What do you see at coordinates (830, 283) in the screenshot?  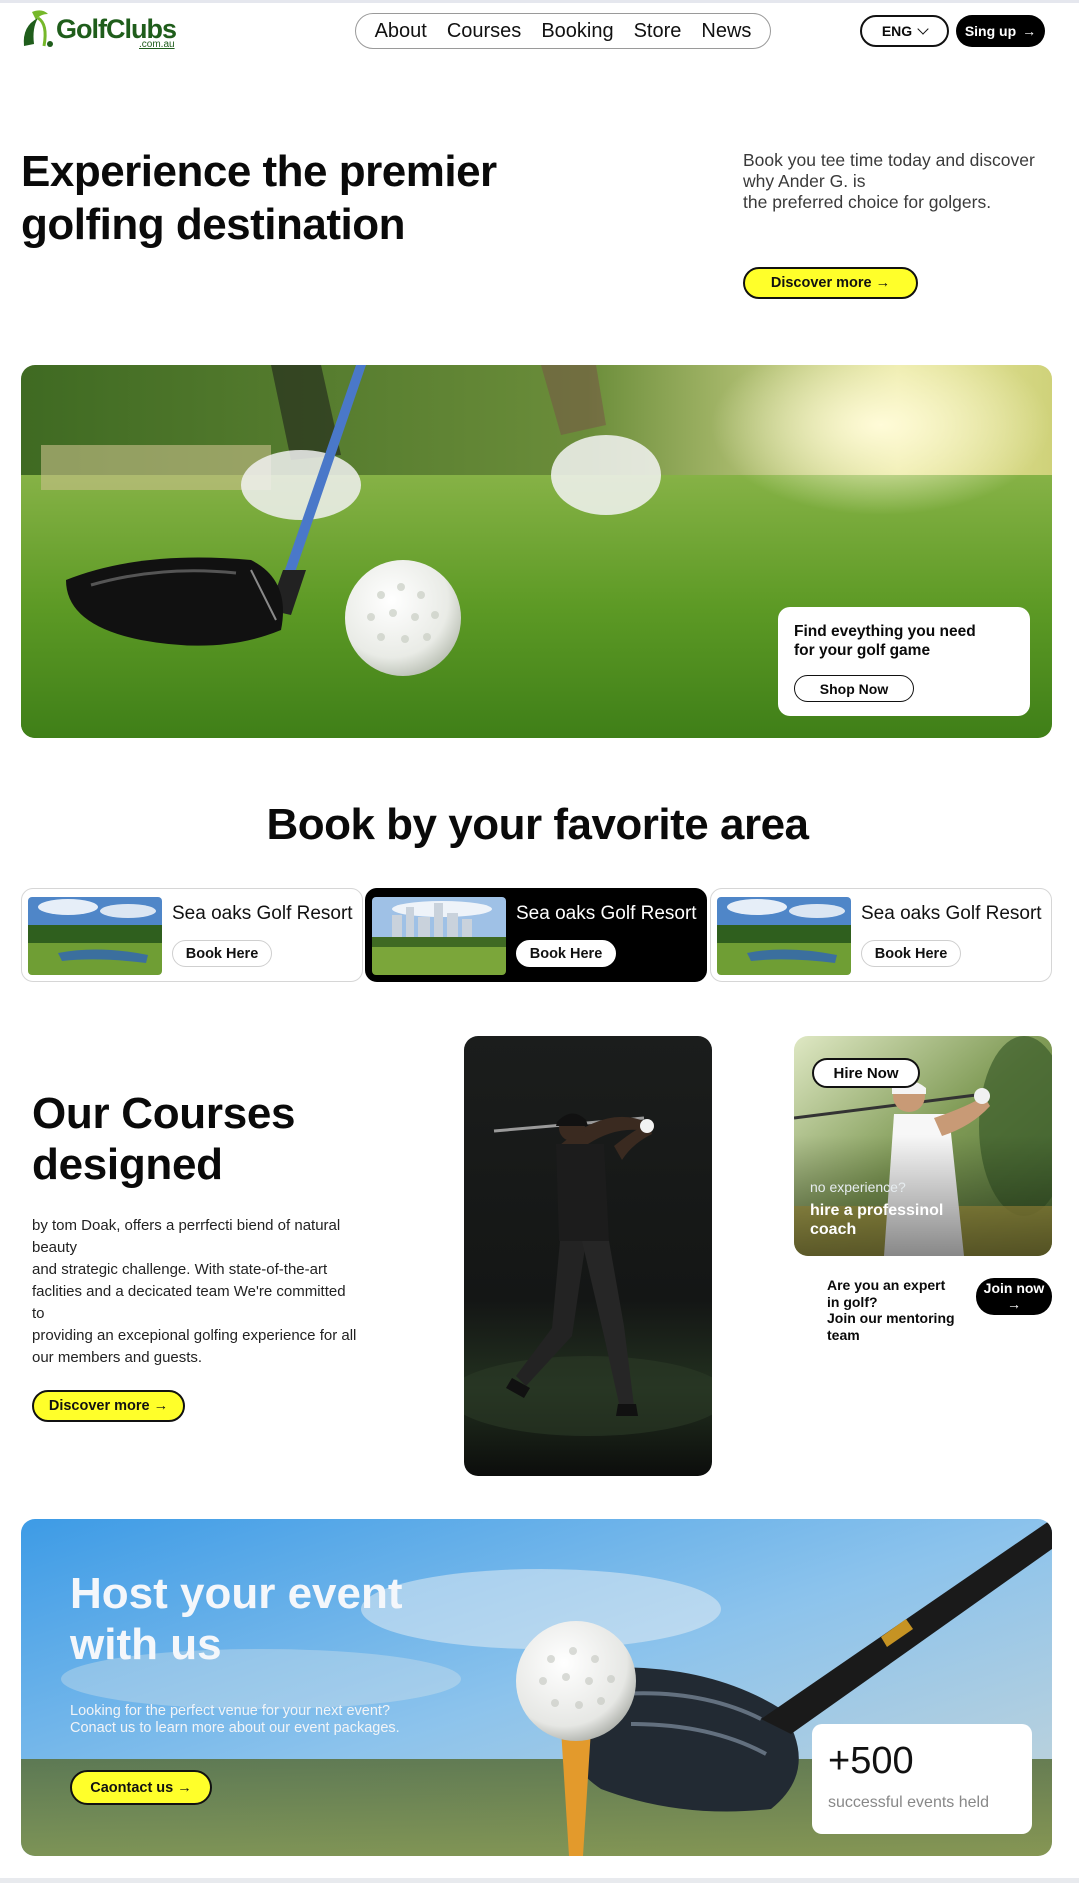 I see `hero-discover-button: Discover more →` at bounding box center [830, 283].